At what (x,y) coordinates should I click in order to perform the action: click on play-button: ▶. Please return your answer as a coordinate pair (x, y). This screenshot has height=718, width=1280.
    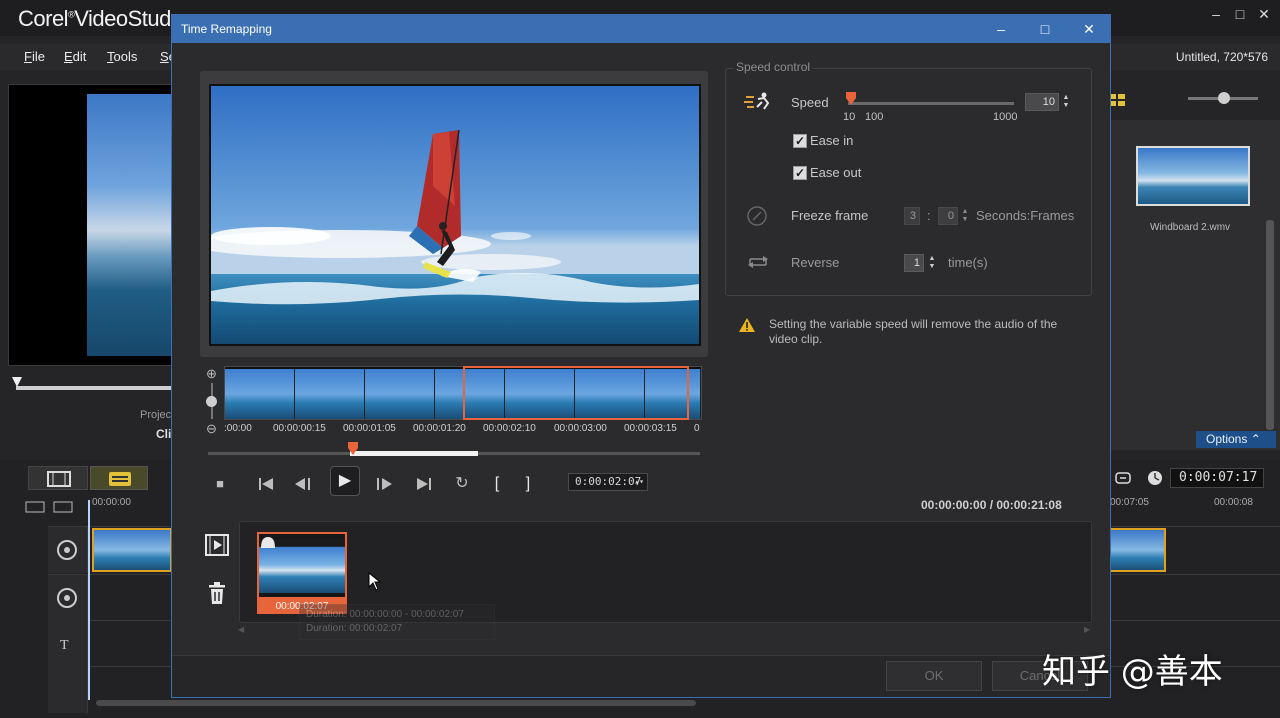
    Looking at the image, I should click on (345, 481).